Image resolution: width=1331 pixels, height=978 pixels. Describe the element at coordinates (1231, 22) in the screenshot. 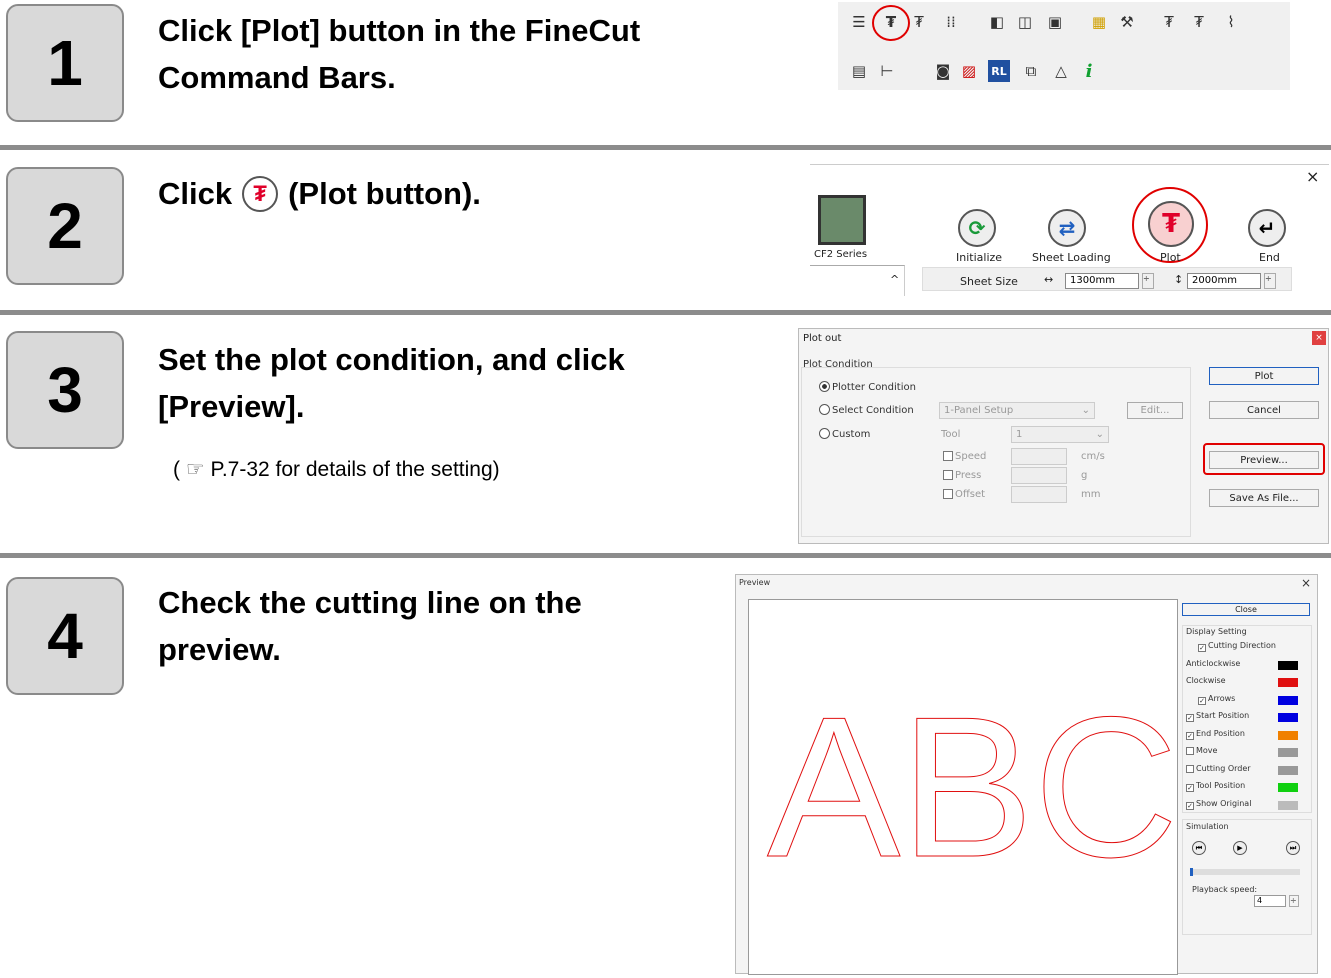

I see `curve-icon: ⌇` at that location.